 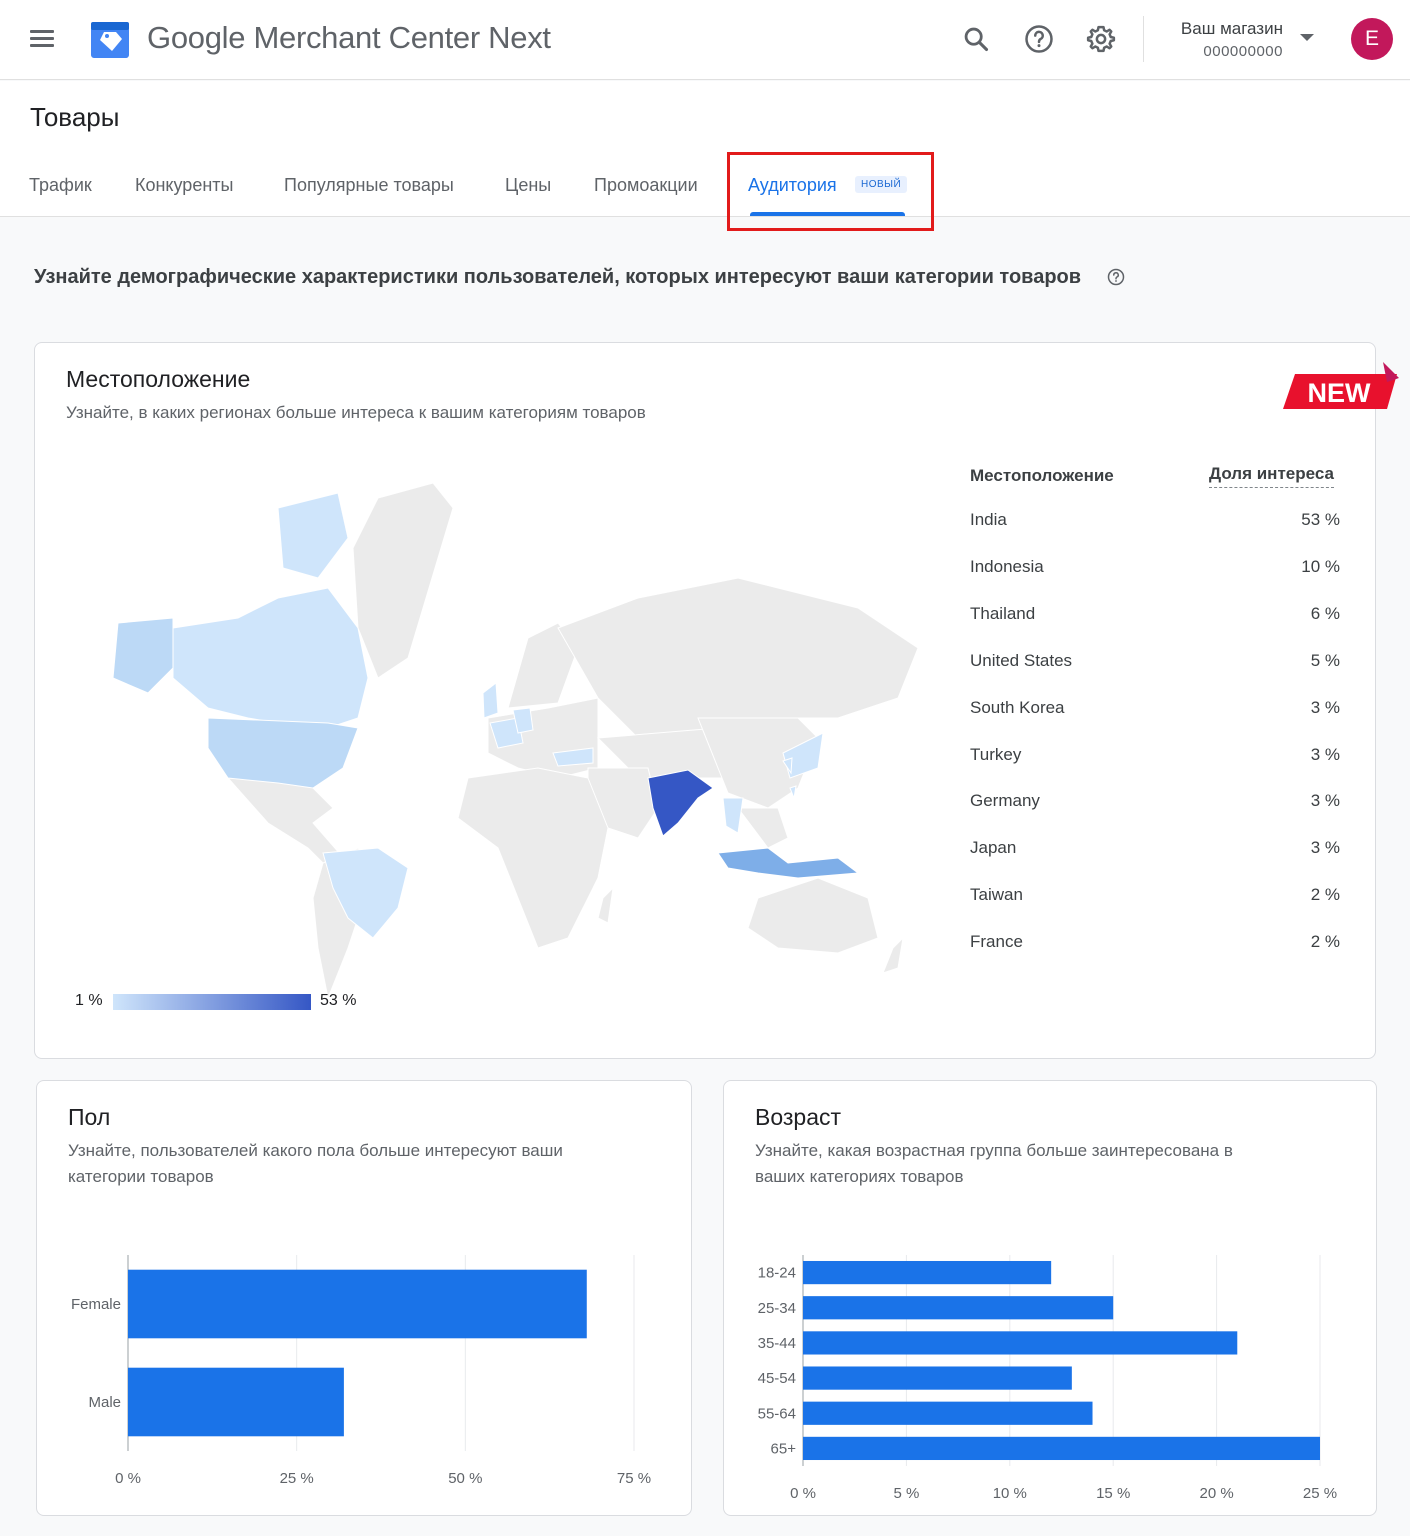 I want to click on map-usa, so click(x=283, y=753).